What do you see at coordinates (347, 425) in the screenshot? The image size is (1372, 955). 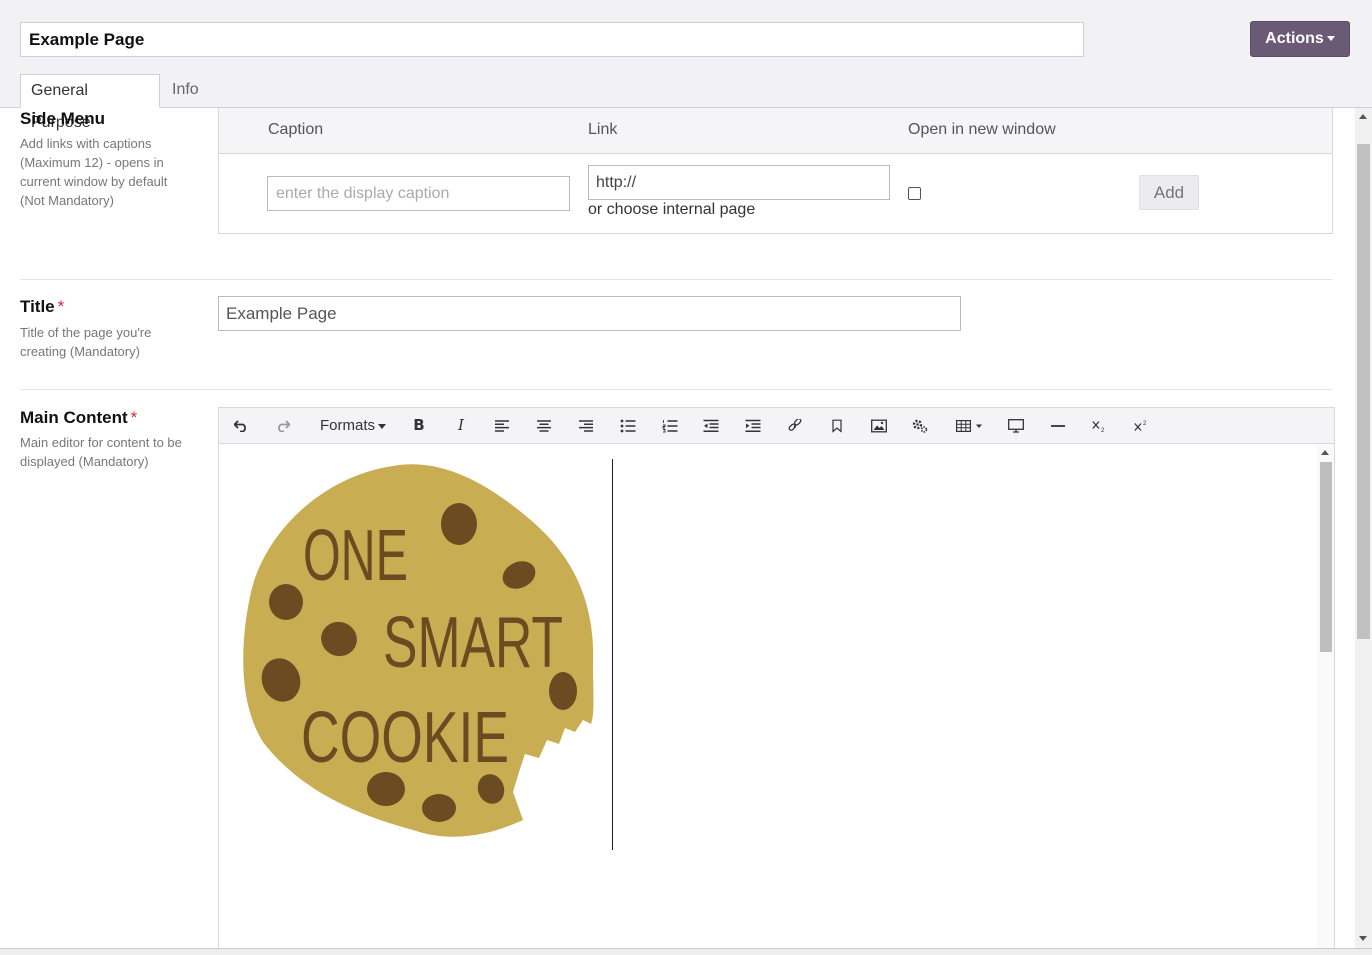 I see `formats-label: Formats` at bounding box center [347, 425].